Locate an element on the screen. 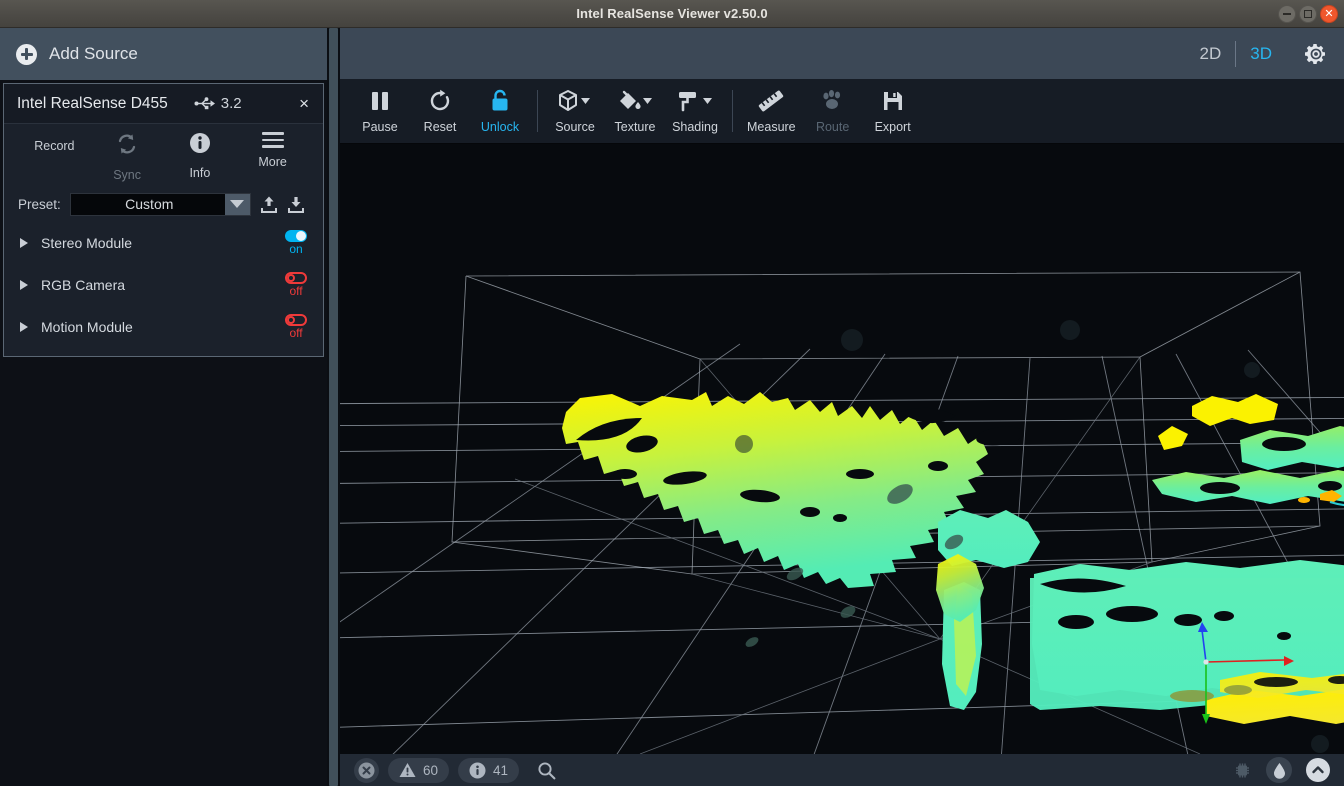 Image resolution: width=1344 pixels, height=786 pixels. toggle-switch-on-icon is located at coordinates (296, 236).